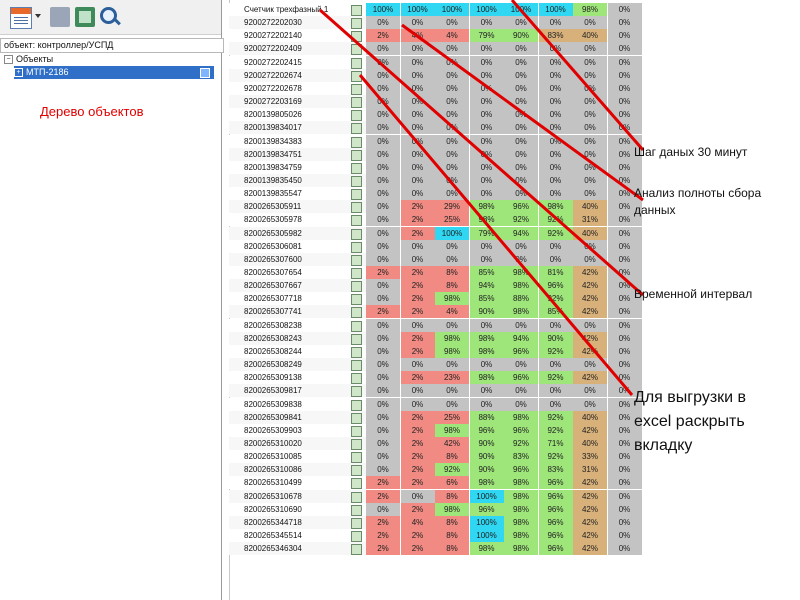  Describe the element at coordinates (590, 470) in the screenshot. I see `completeness-cell: 31%` at that location.